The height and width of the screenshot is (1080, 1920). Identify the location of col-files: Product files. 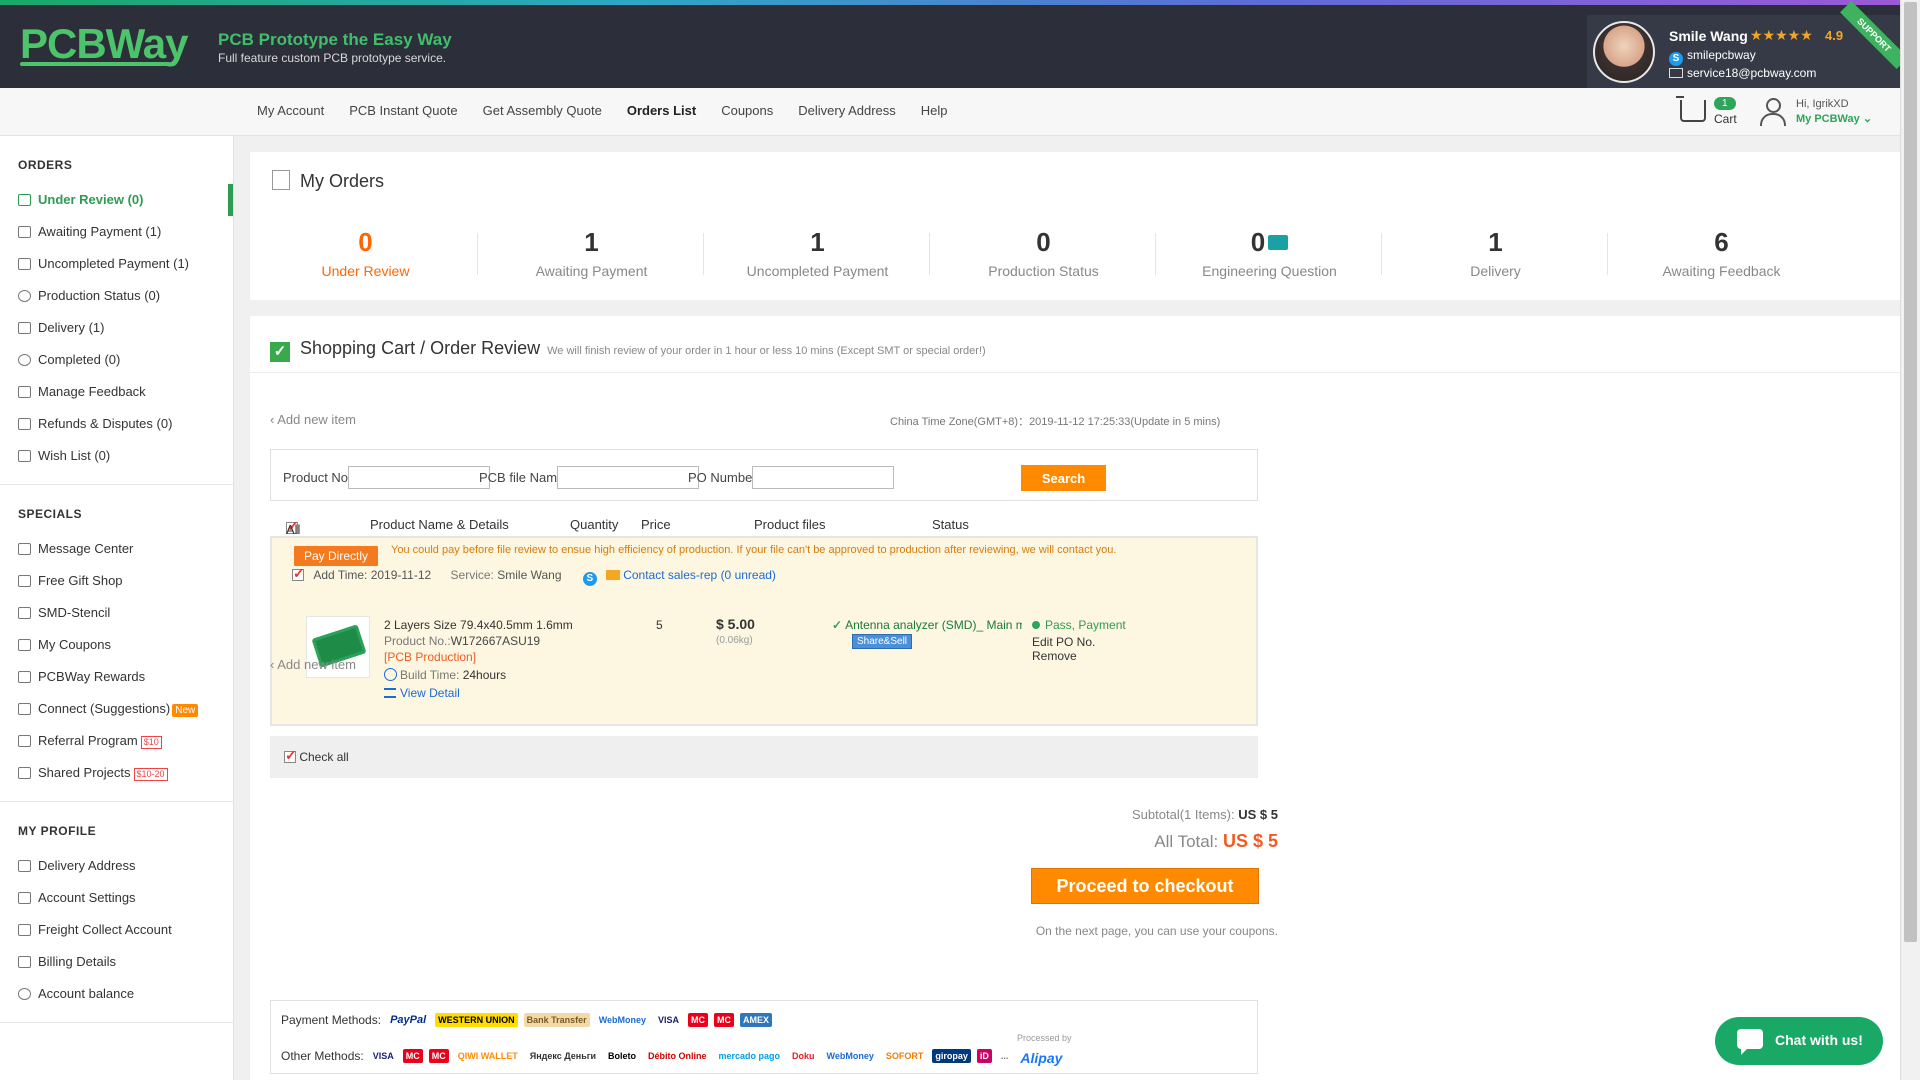
(790, 524).